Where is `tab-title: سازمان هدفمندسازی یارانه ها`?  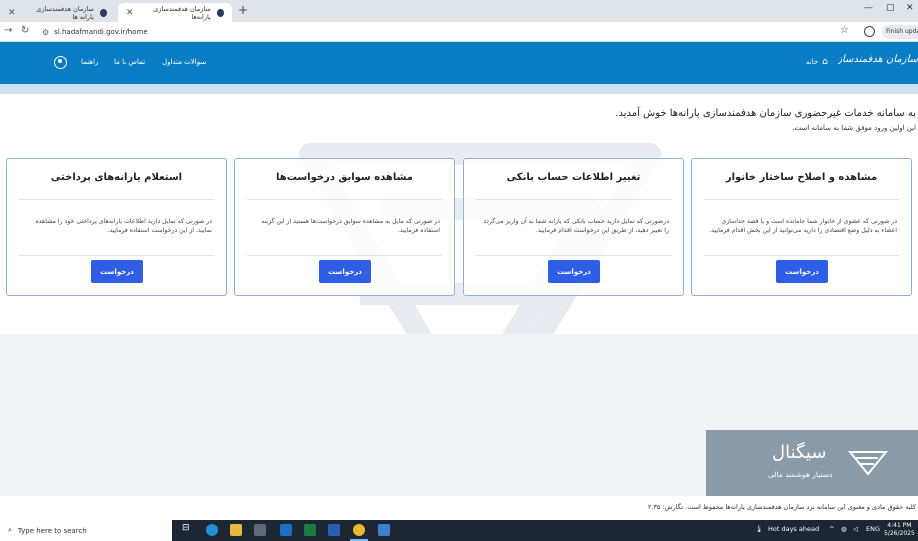
tab-title: سازمان هدفمندسازی یارانه ها is located at coordinates (65, 12).